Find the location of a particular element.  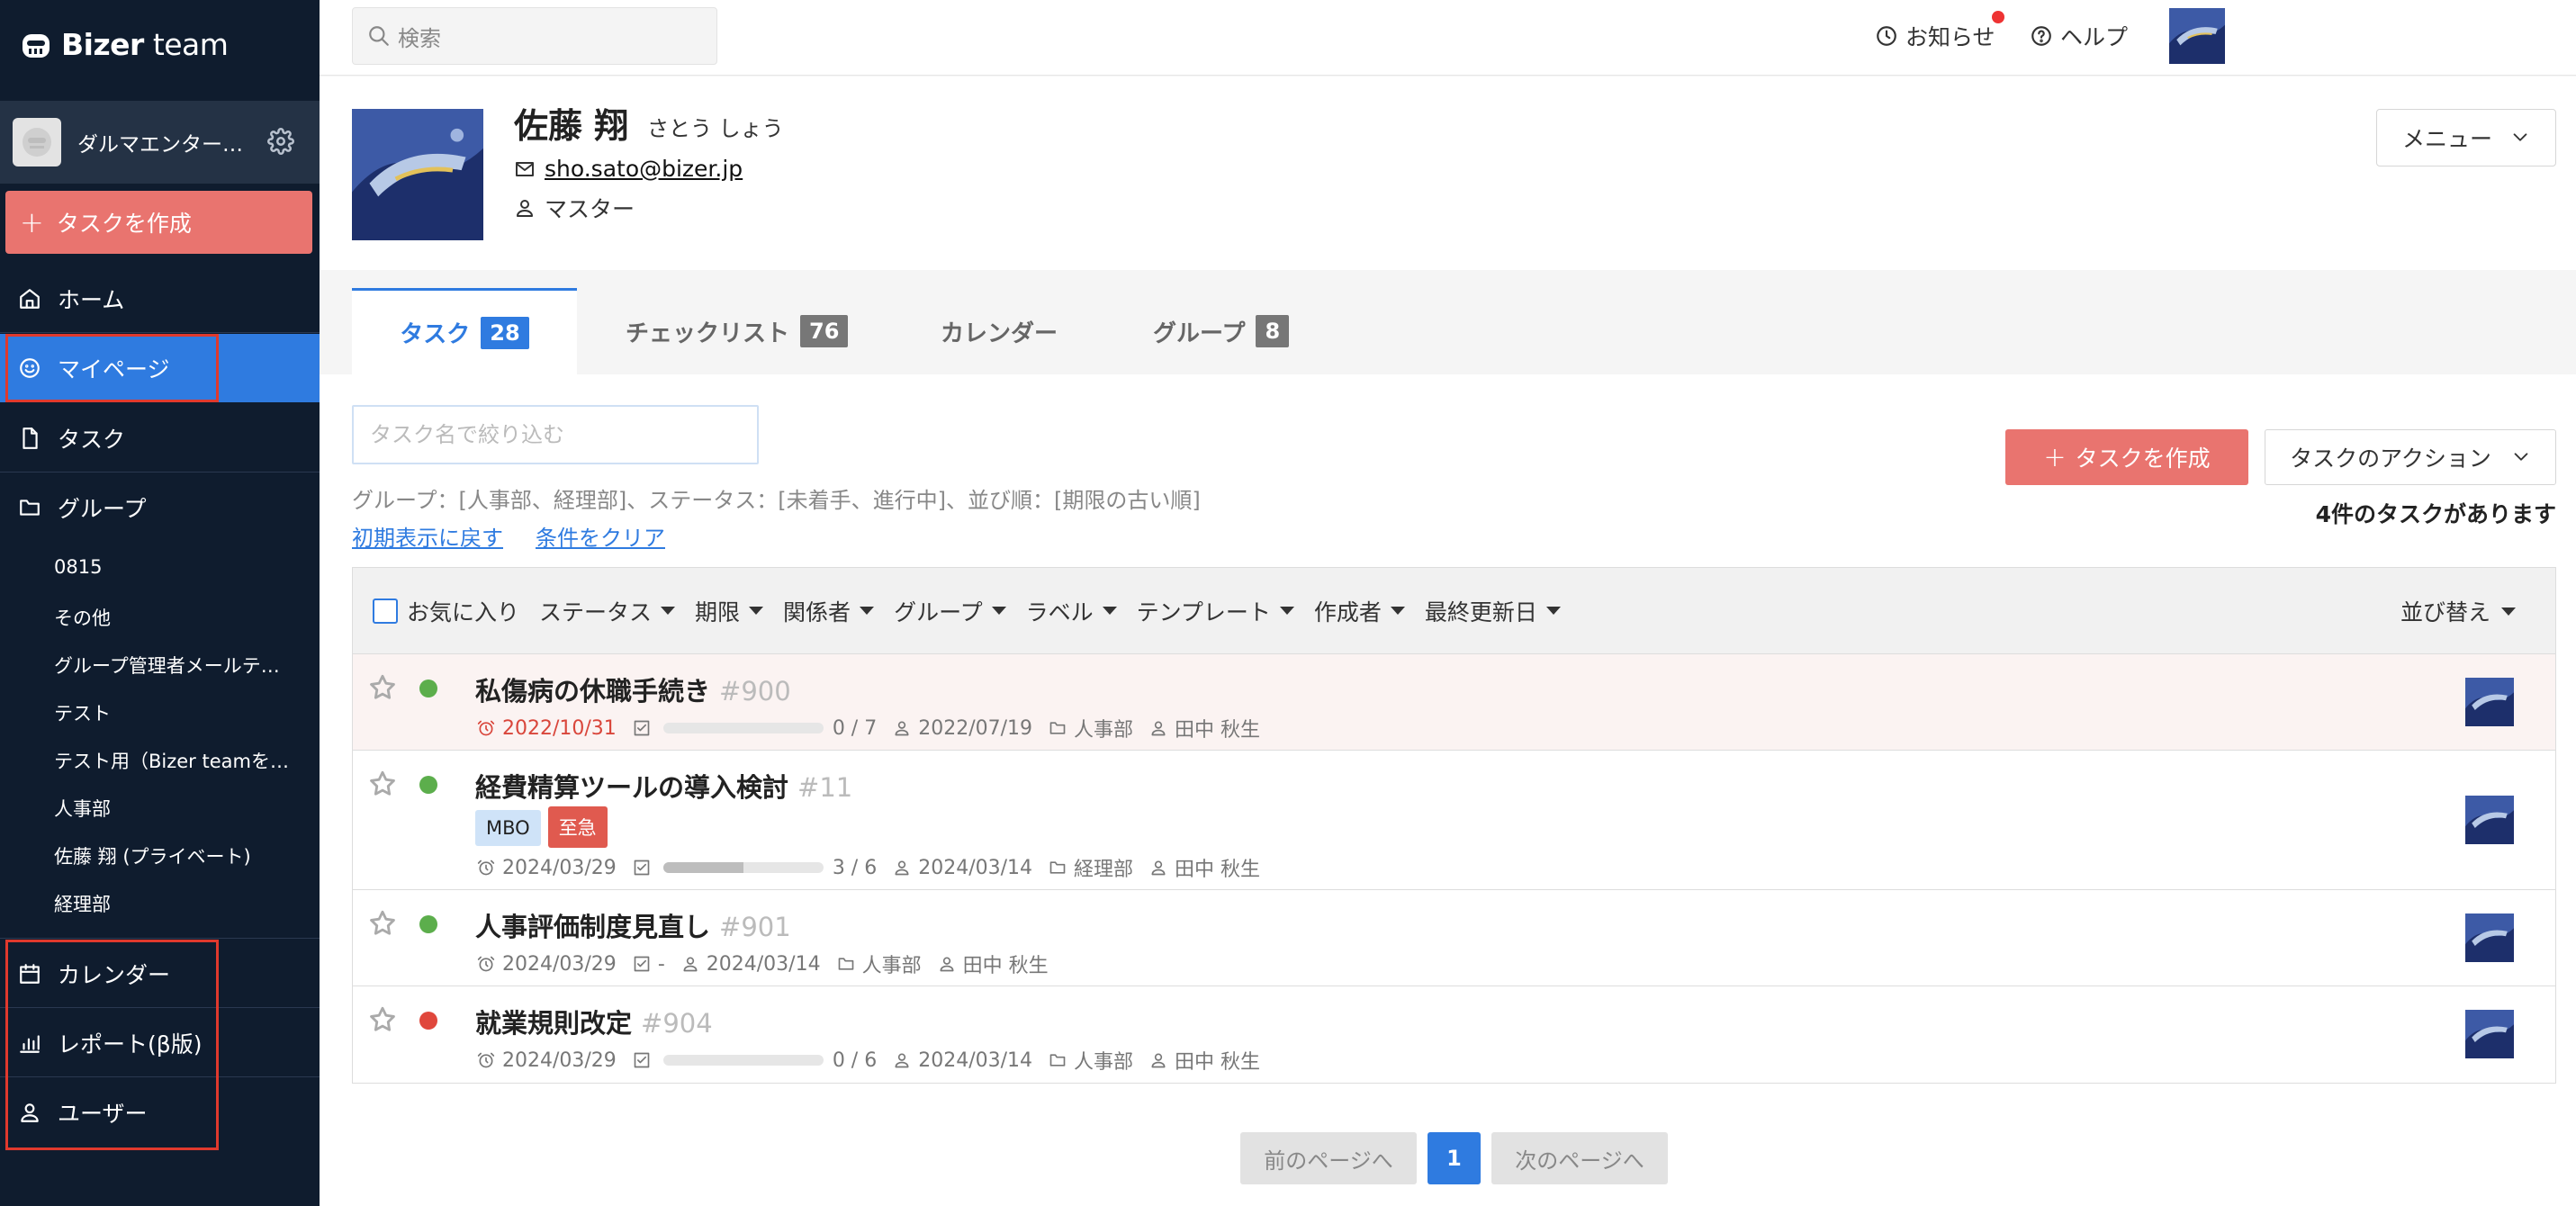

checklist-progress: - is located at coordinates (649, 965).